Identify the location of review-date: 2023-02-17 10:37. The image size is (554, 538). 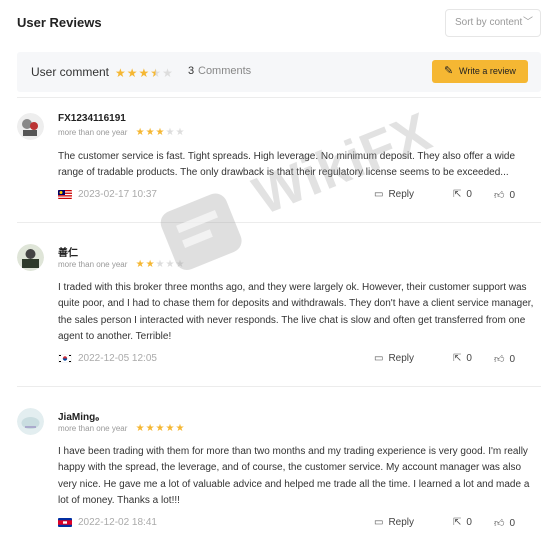
(117, 194).